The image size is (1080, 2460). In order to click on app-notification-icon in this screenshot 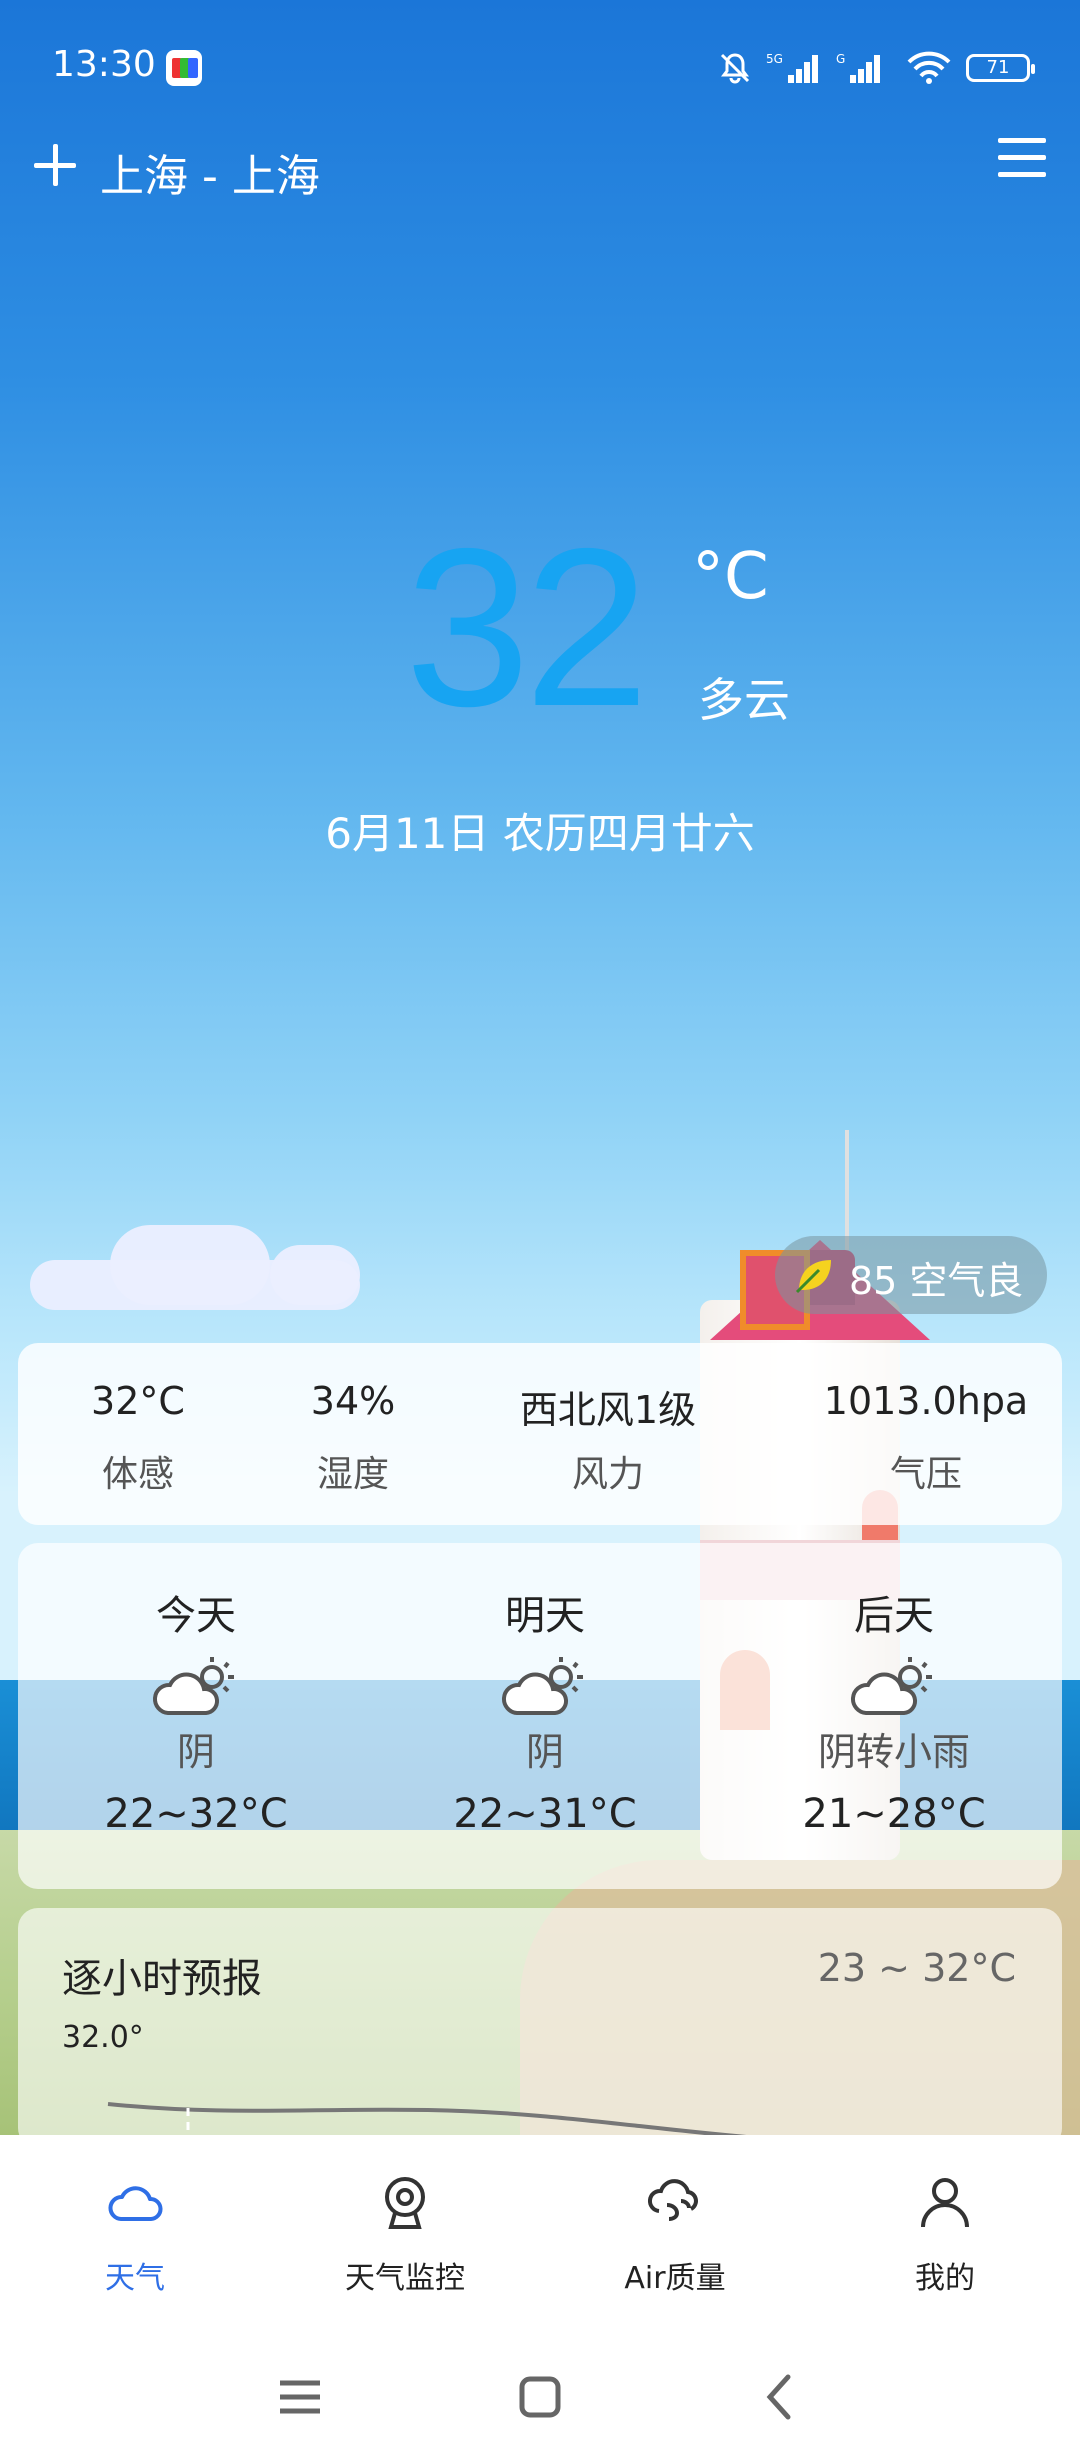, I will do `click(184, 68)`.